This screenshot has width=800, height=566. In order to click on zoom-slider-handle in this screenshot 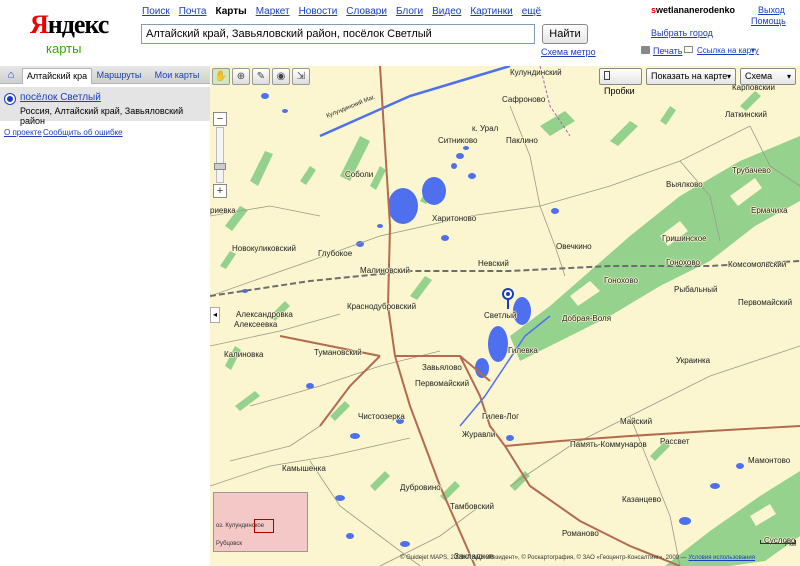, I will do `click(220, 166)`.